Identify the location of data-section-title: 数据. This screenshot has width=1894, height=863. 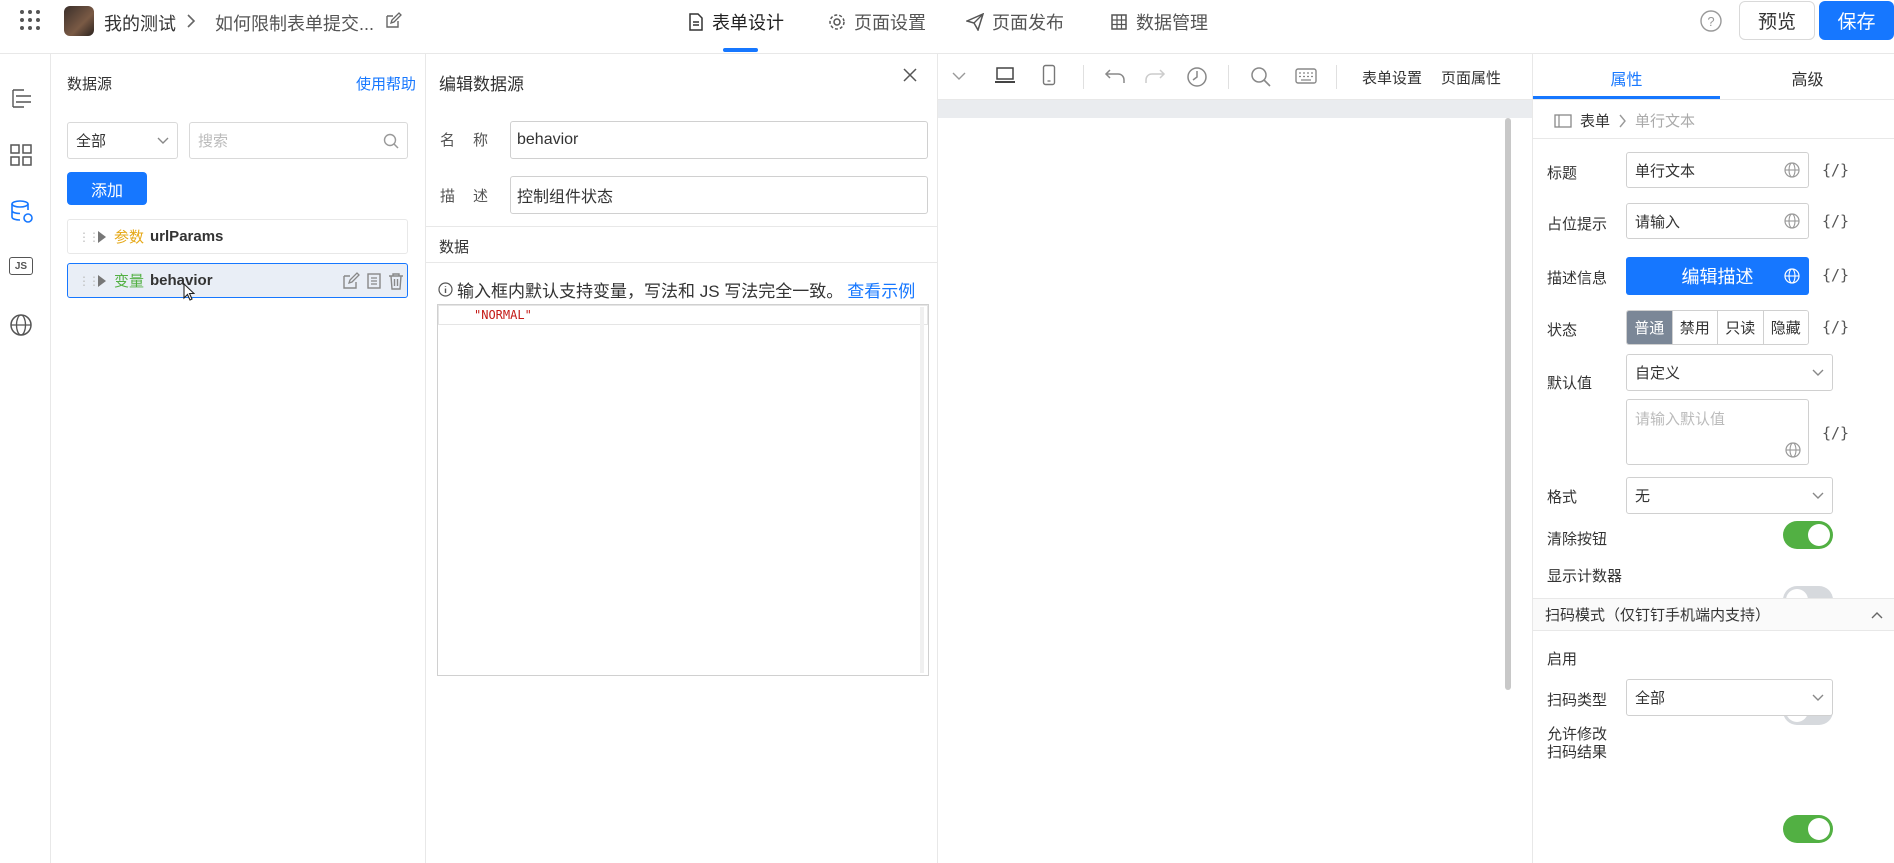
(454, 247).